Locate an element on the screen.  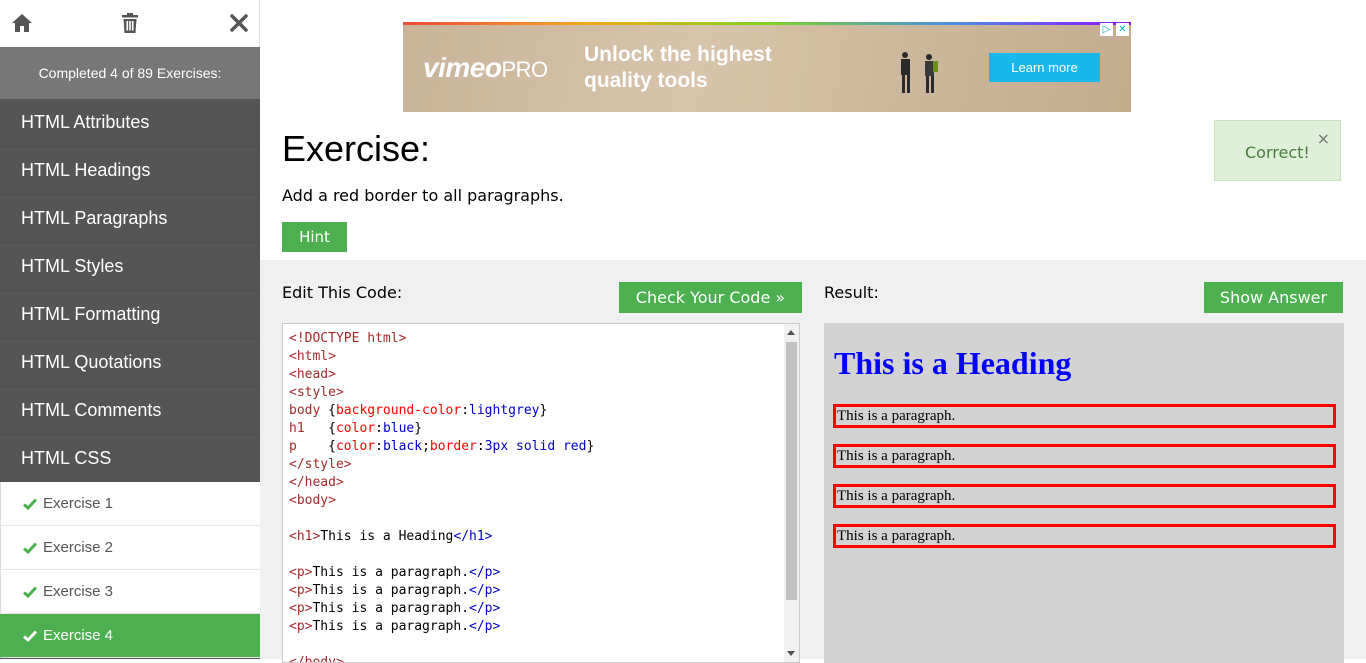
exercise-item-2: Exercise 2 is located at coordinates (130, 548).